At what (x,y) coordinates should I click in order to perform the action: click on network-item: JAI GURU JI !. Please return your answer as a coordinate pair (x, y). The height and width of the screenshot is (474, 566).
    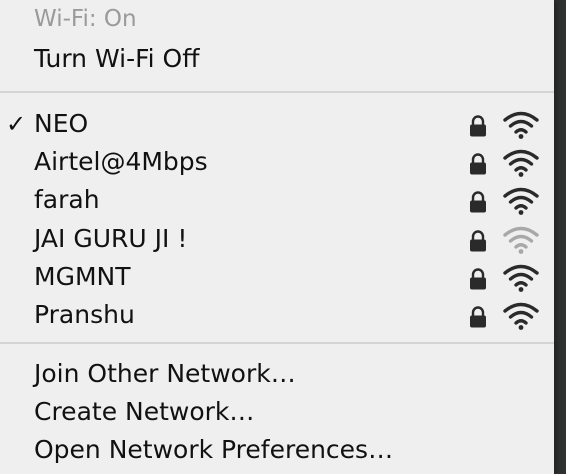
    Looking at the image, I should click on (277, 239).